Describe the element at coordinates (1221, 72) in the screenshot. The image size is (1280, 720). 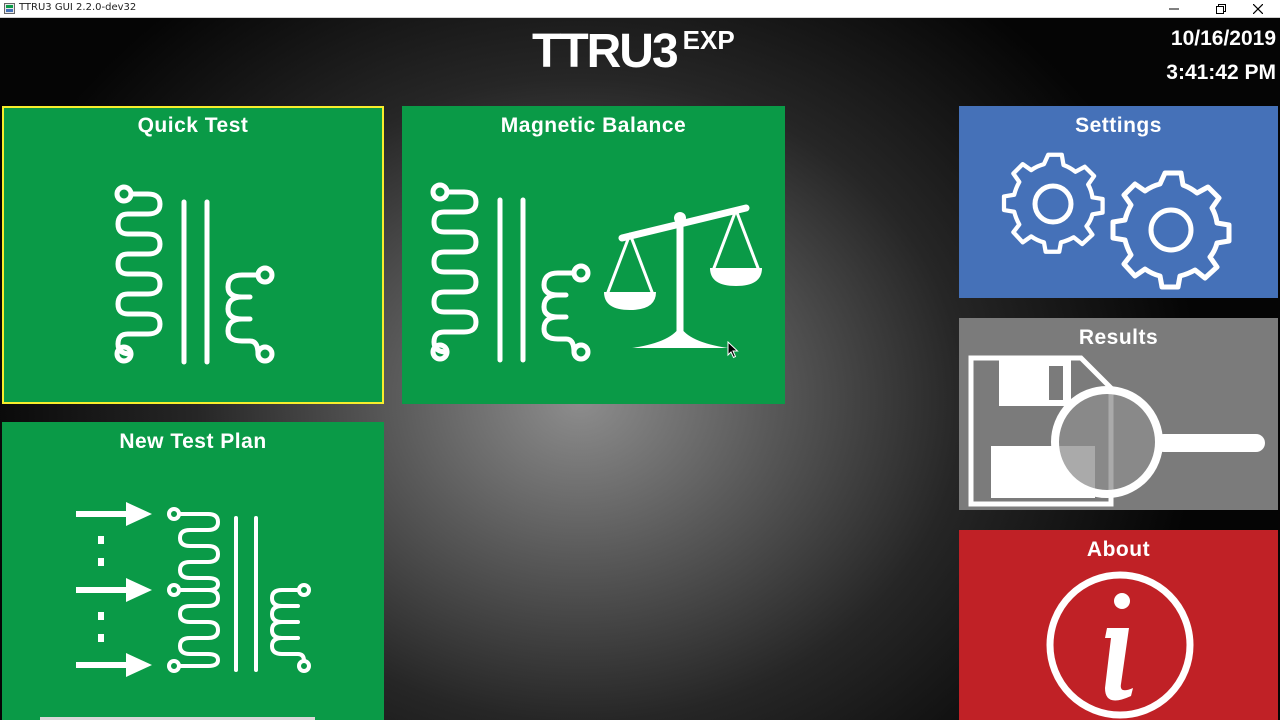
I see `clock-time: 3:41:42 PM` at that location.